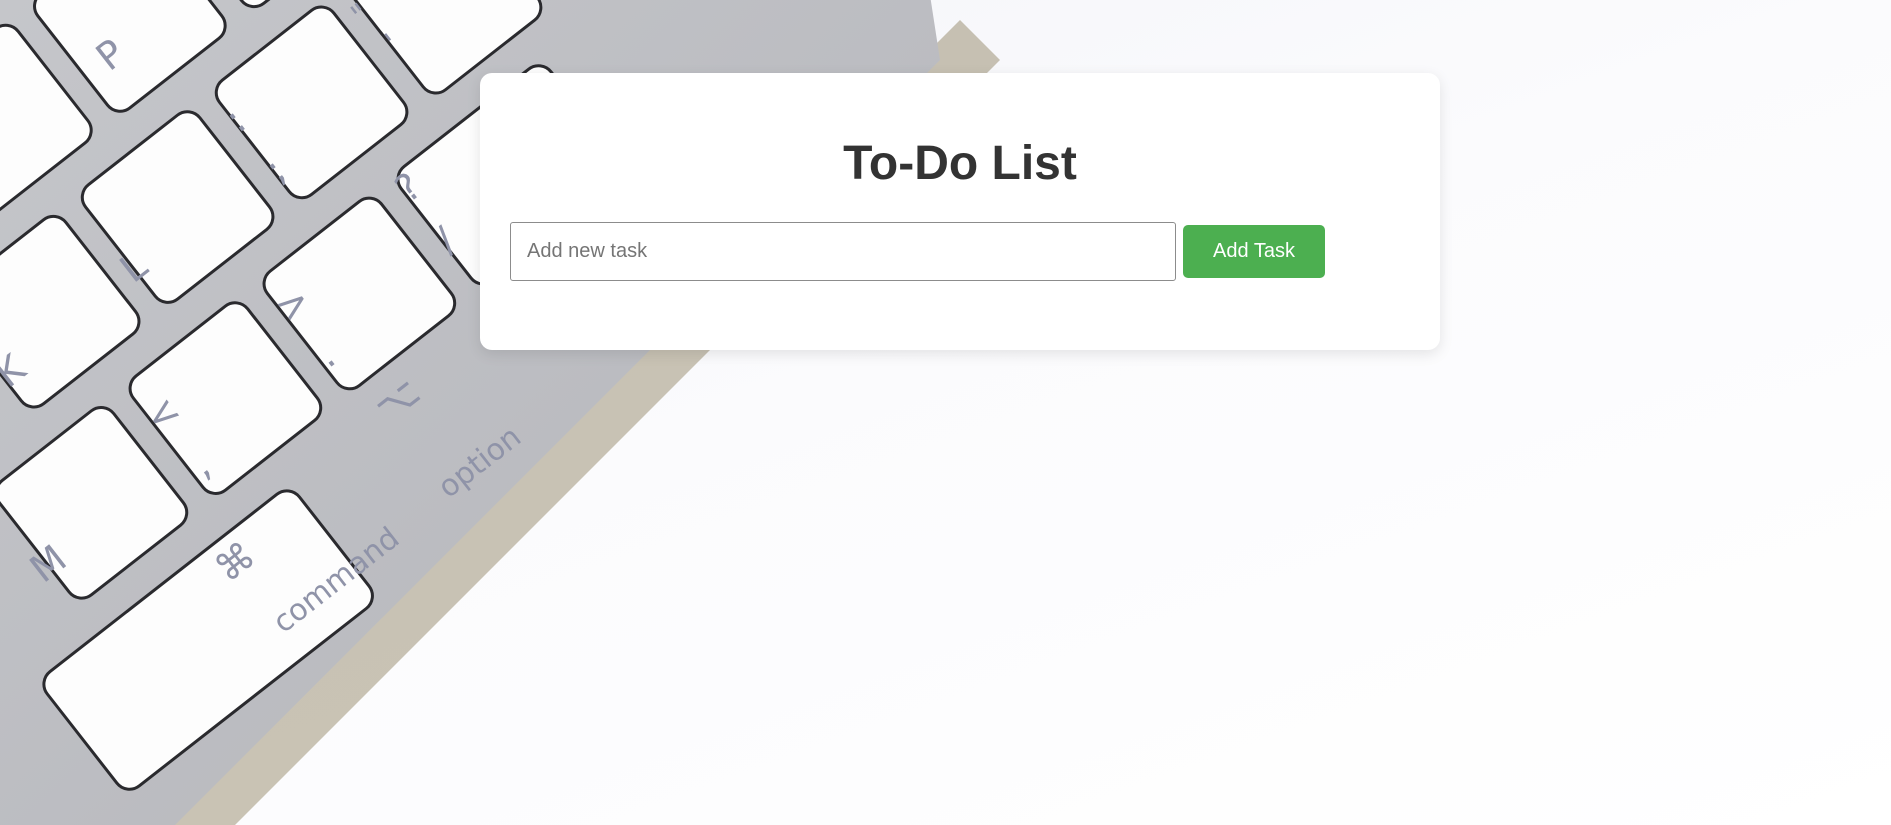  Describe the element at coordinates (960, 163) in the screenshot. I see `page-title: To-Do List` at that location.